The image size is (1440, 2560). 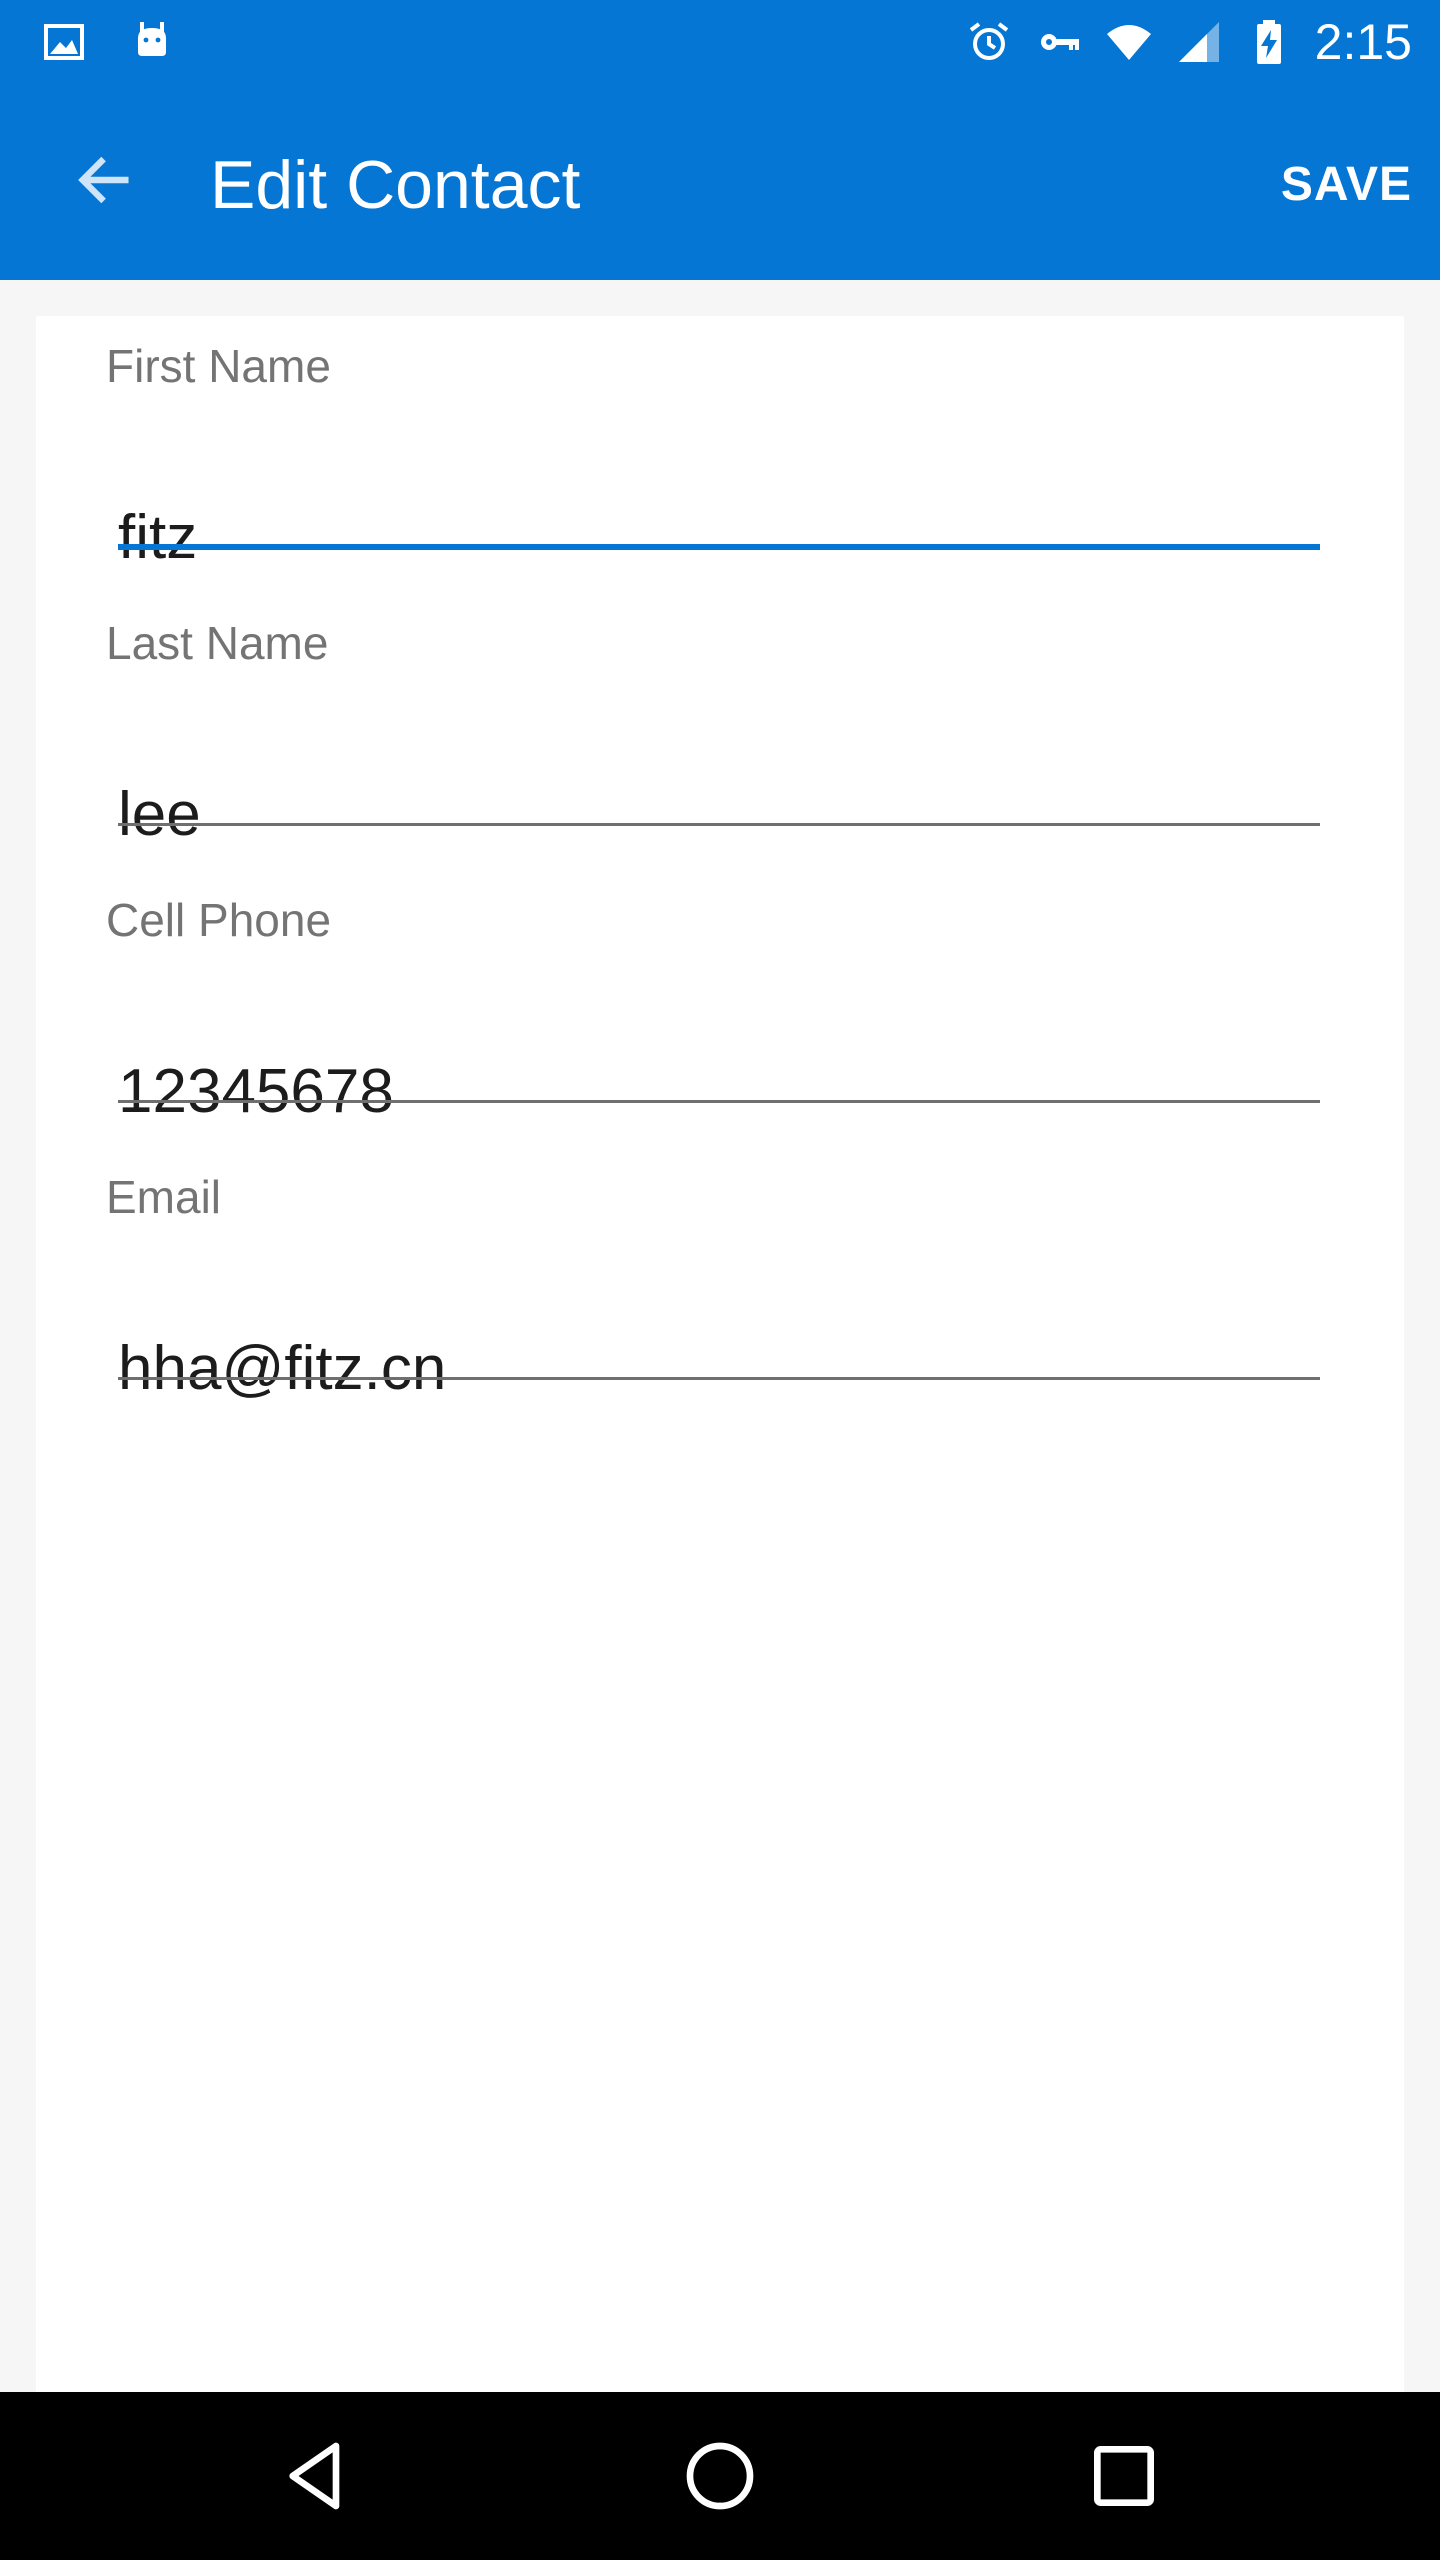 I want to click on android-icon, so click(x=152, y=42).